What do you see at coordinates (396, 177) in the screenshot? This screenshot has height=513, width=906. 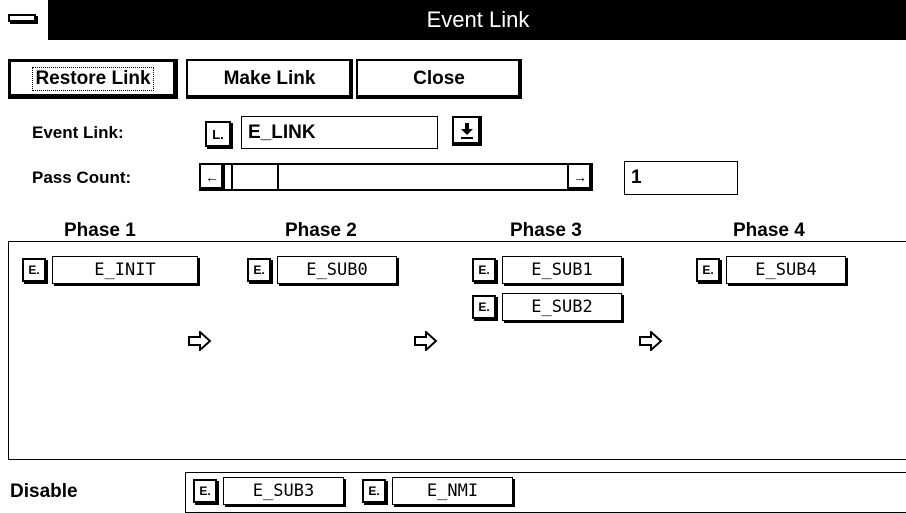 I see `pass-count-slider: ← →` at bounding box center [396, 177].